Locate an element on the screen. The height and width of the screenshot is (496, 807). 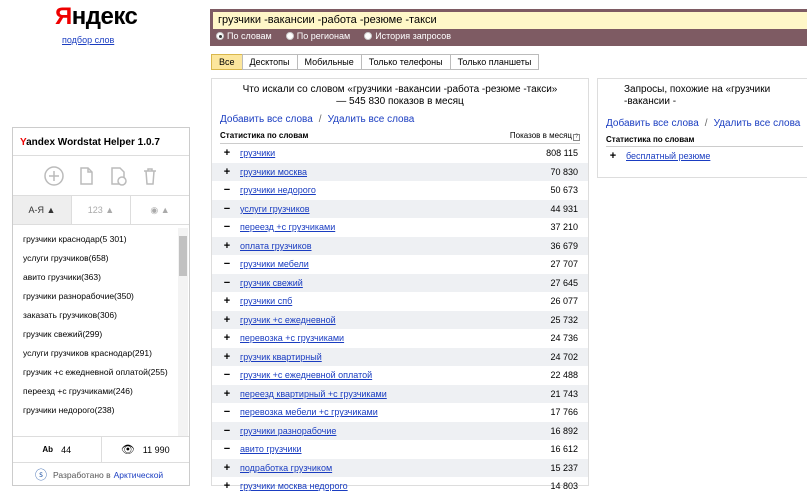
search-mode-option: История запросов is located at coordinates (407, 36).